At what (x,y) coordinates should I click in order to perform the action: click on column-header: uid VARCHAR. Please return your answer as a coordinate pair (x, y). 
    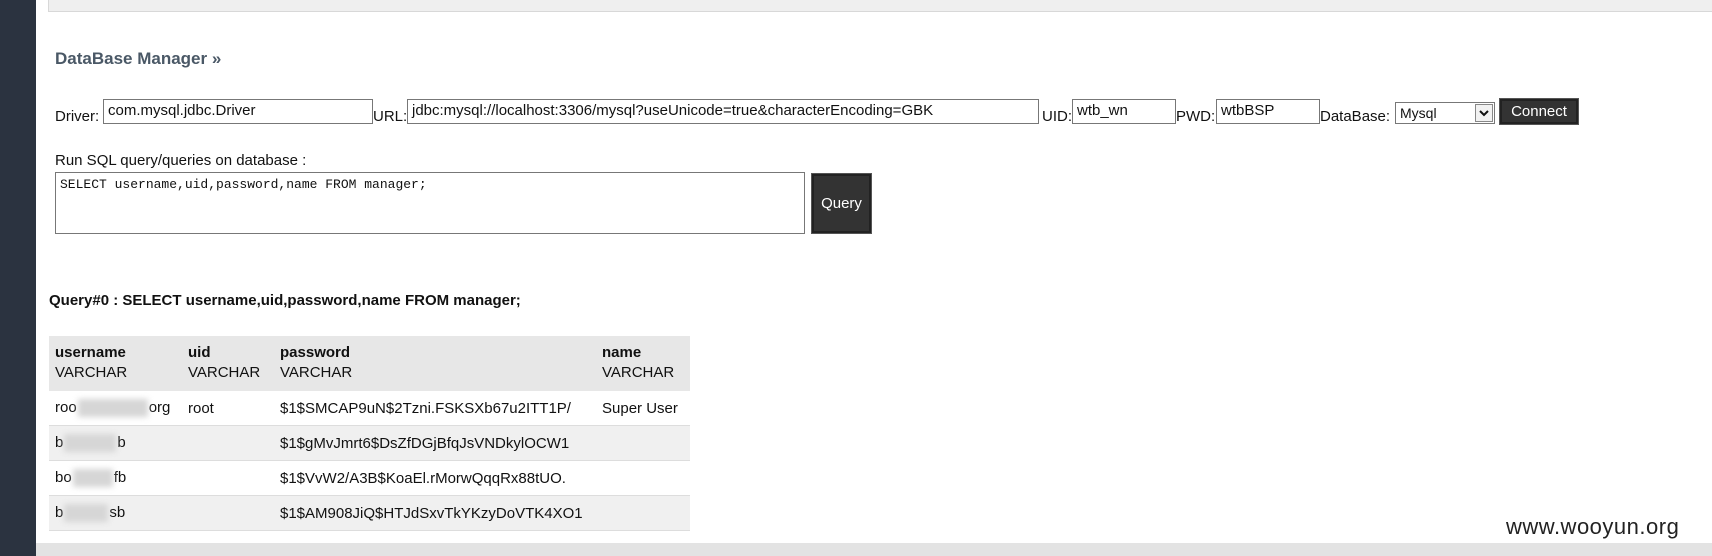
    Looking at the image, I should click on (228, 363).